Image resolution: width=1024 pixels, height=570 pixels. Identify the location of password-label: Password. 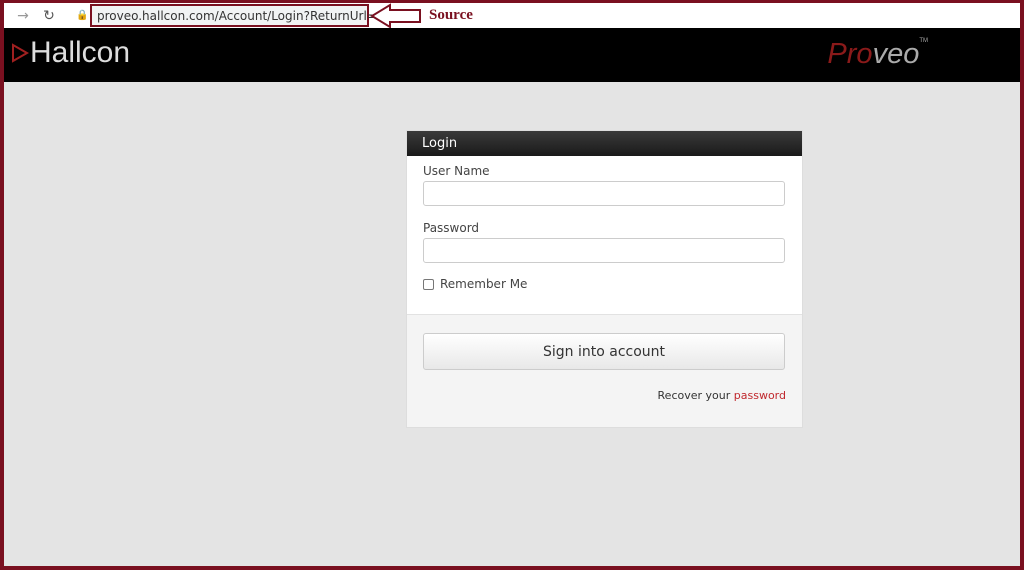
(451, 228).